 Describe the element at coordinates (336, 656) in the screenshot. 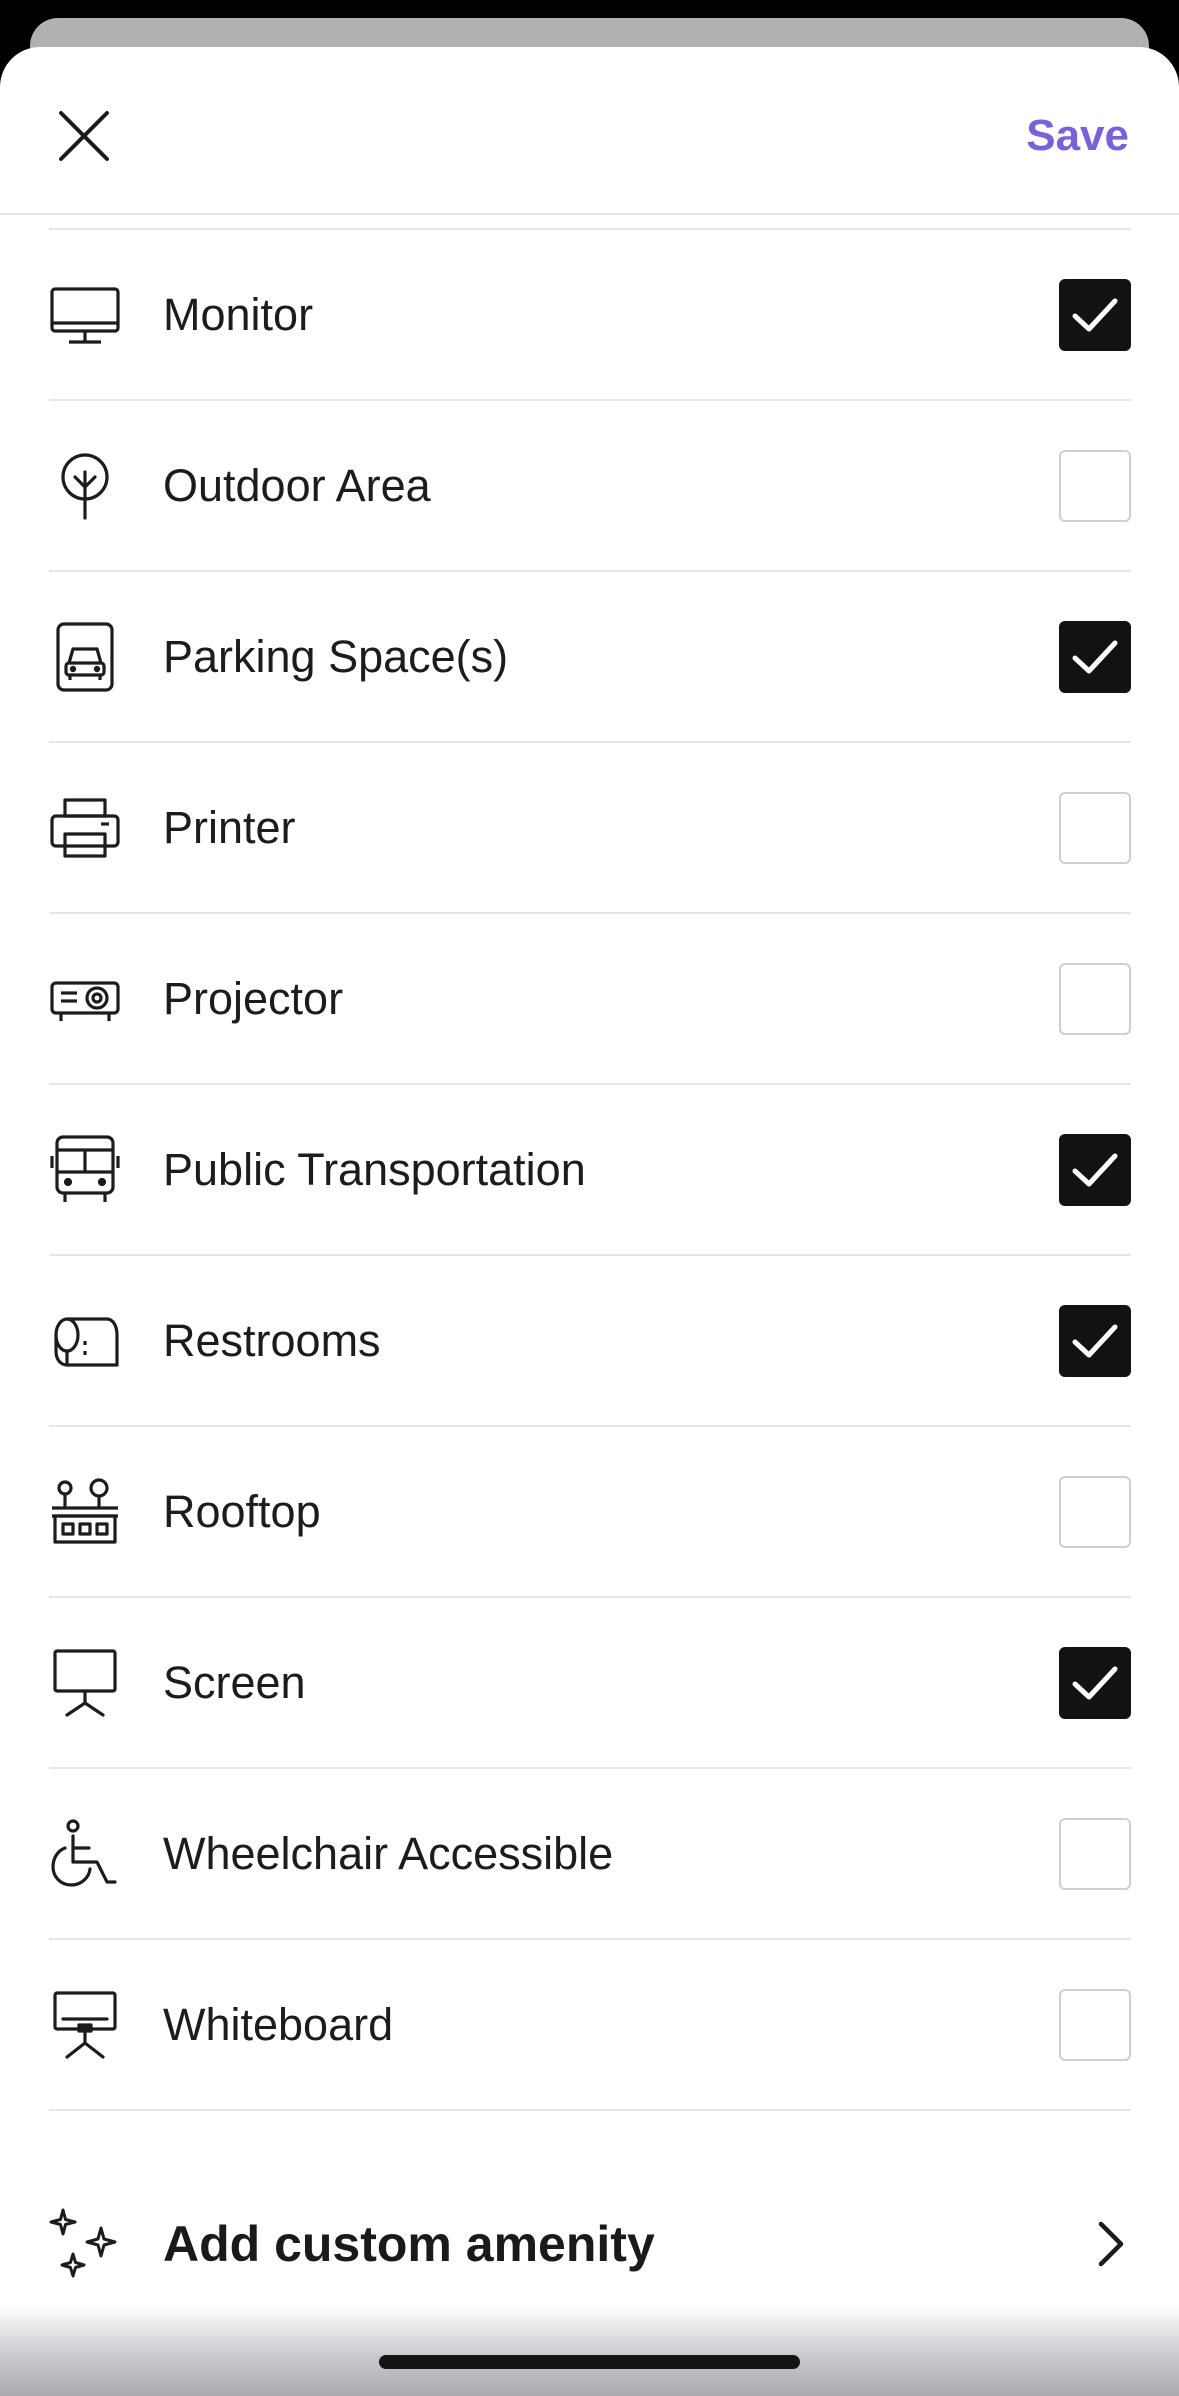

I see `amenity-label: Parking Space(s)` at that location.